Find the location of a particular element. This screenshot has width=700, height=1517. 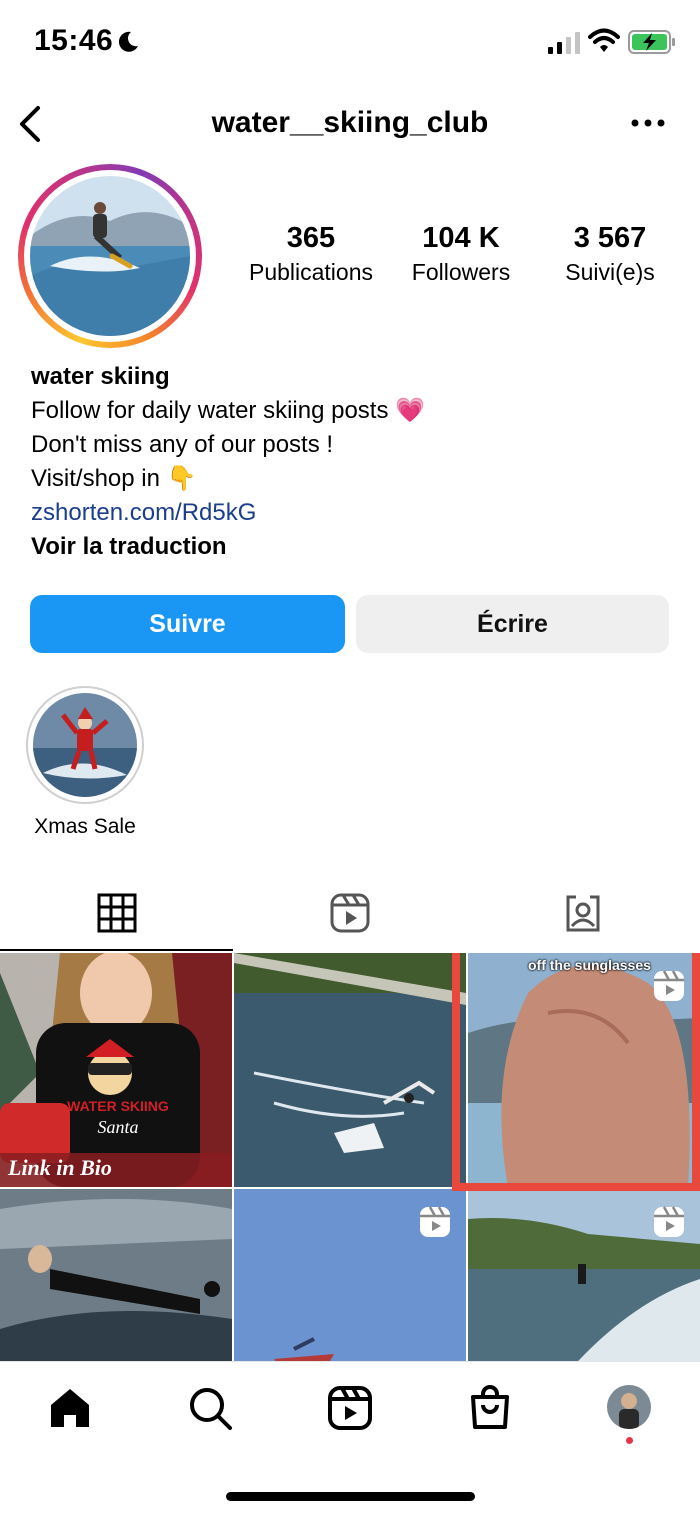

stat-publications: 365 Publications is located at coordinates (311, 254).